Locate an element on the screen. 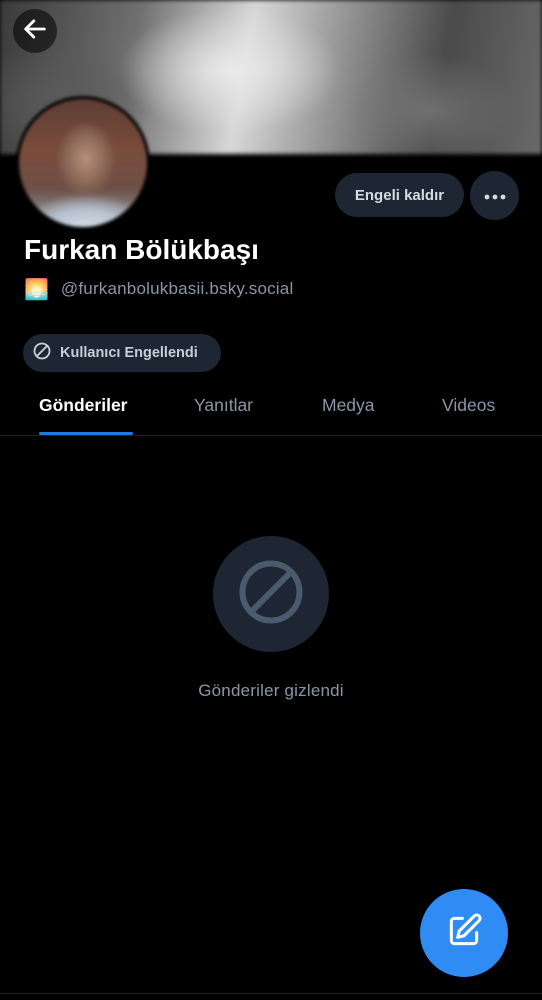  more-options-button is located at coordinates (494, 195).